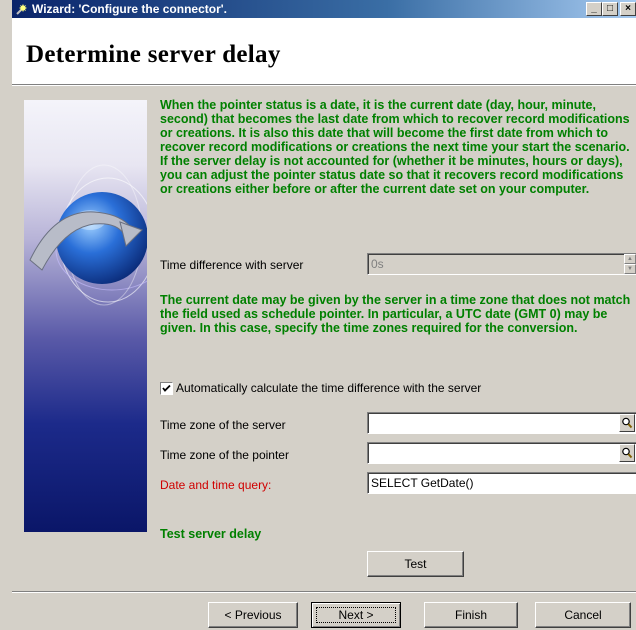  What do you see at coordinates (129, 9) in the screenshot?
I see `window-title: Wizard: 'Configure the connector'.` at bounding box center [129, 9].